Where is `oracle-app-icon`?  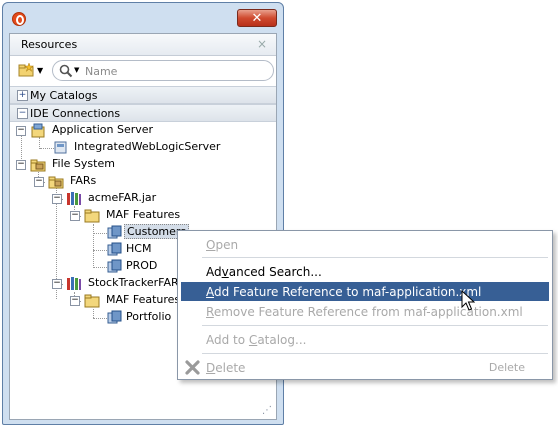 oracle-app-icon is located at coordinates (19, 19).